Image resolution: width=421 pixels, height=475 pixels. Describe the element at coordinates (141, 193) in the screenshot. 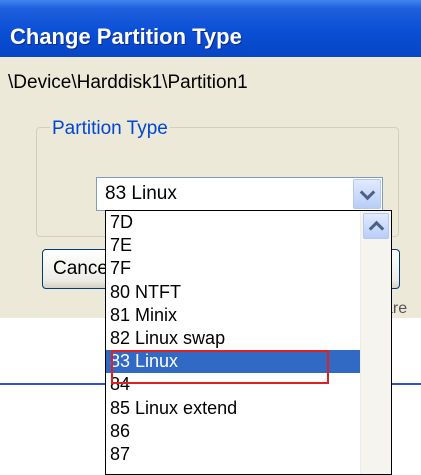

I see `partition-type-combobox-value: 83 Linux` at that location.